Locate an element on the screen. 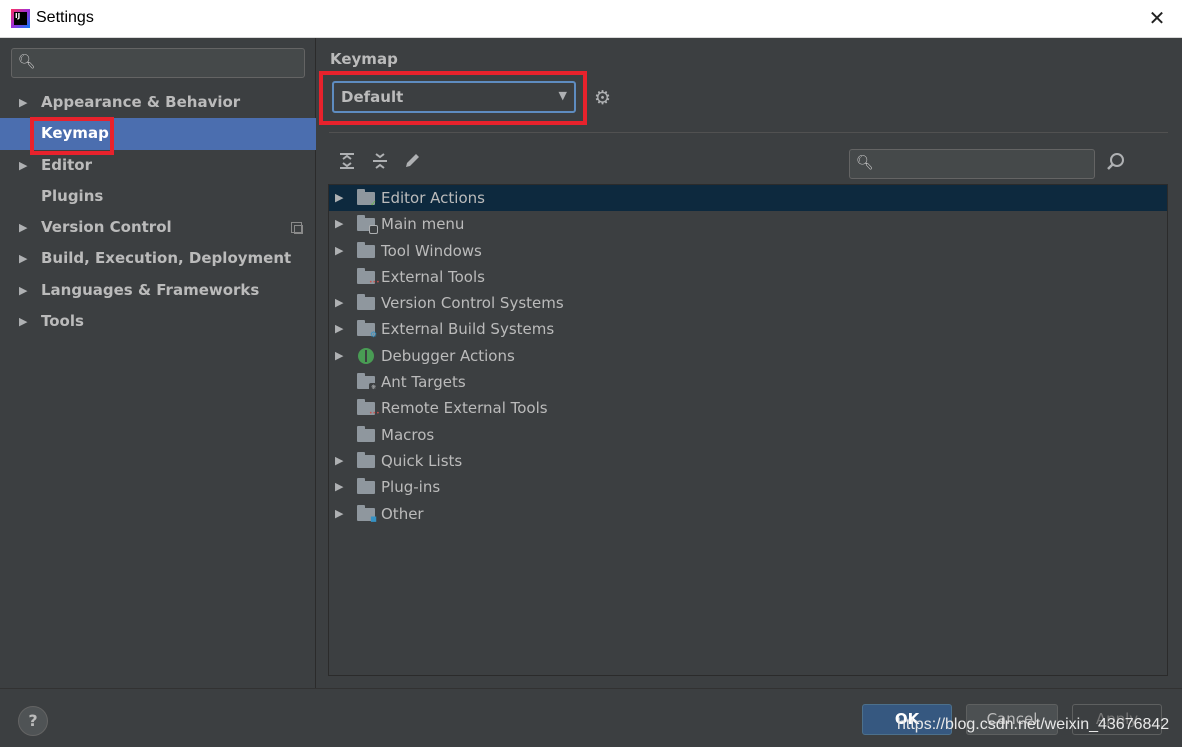  sidebar-item-plugins: Plugins is located at coordinates (158, 196).